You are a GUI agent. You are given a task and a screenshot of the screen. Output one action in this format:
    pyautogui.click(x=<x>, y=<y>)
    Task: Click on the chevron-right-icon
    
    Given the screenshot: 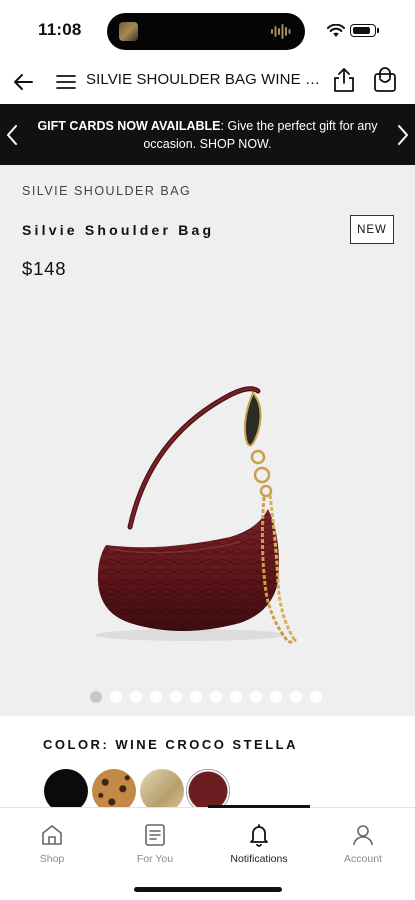 What is the action you would take?
    pyautogui.click(x=403, y=135)
    